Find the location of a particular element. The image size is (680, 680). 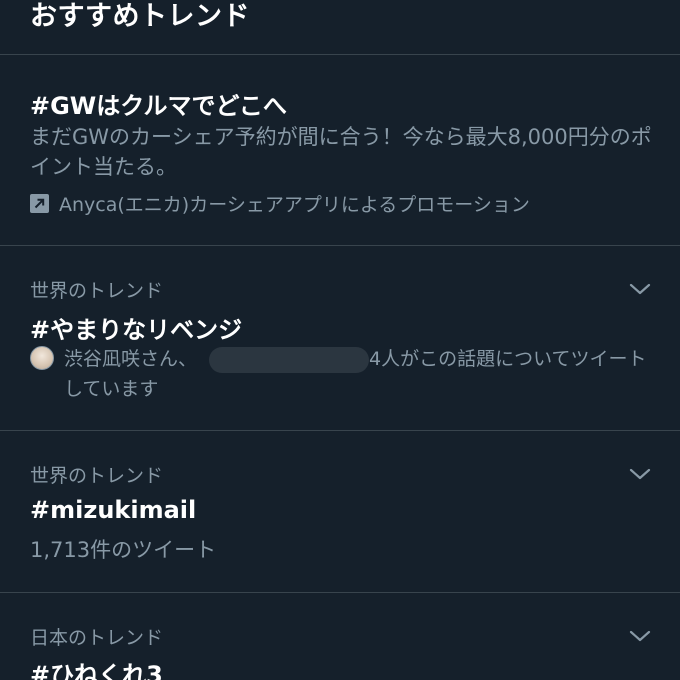

trend-title: #やまりなリベンジ is located at coordinates (136, 327).